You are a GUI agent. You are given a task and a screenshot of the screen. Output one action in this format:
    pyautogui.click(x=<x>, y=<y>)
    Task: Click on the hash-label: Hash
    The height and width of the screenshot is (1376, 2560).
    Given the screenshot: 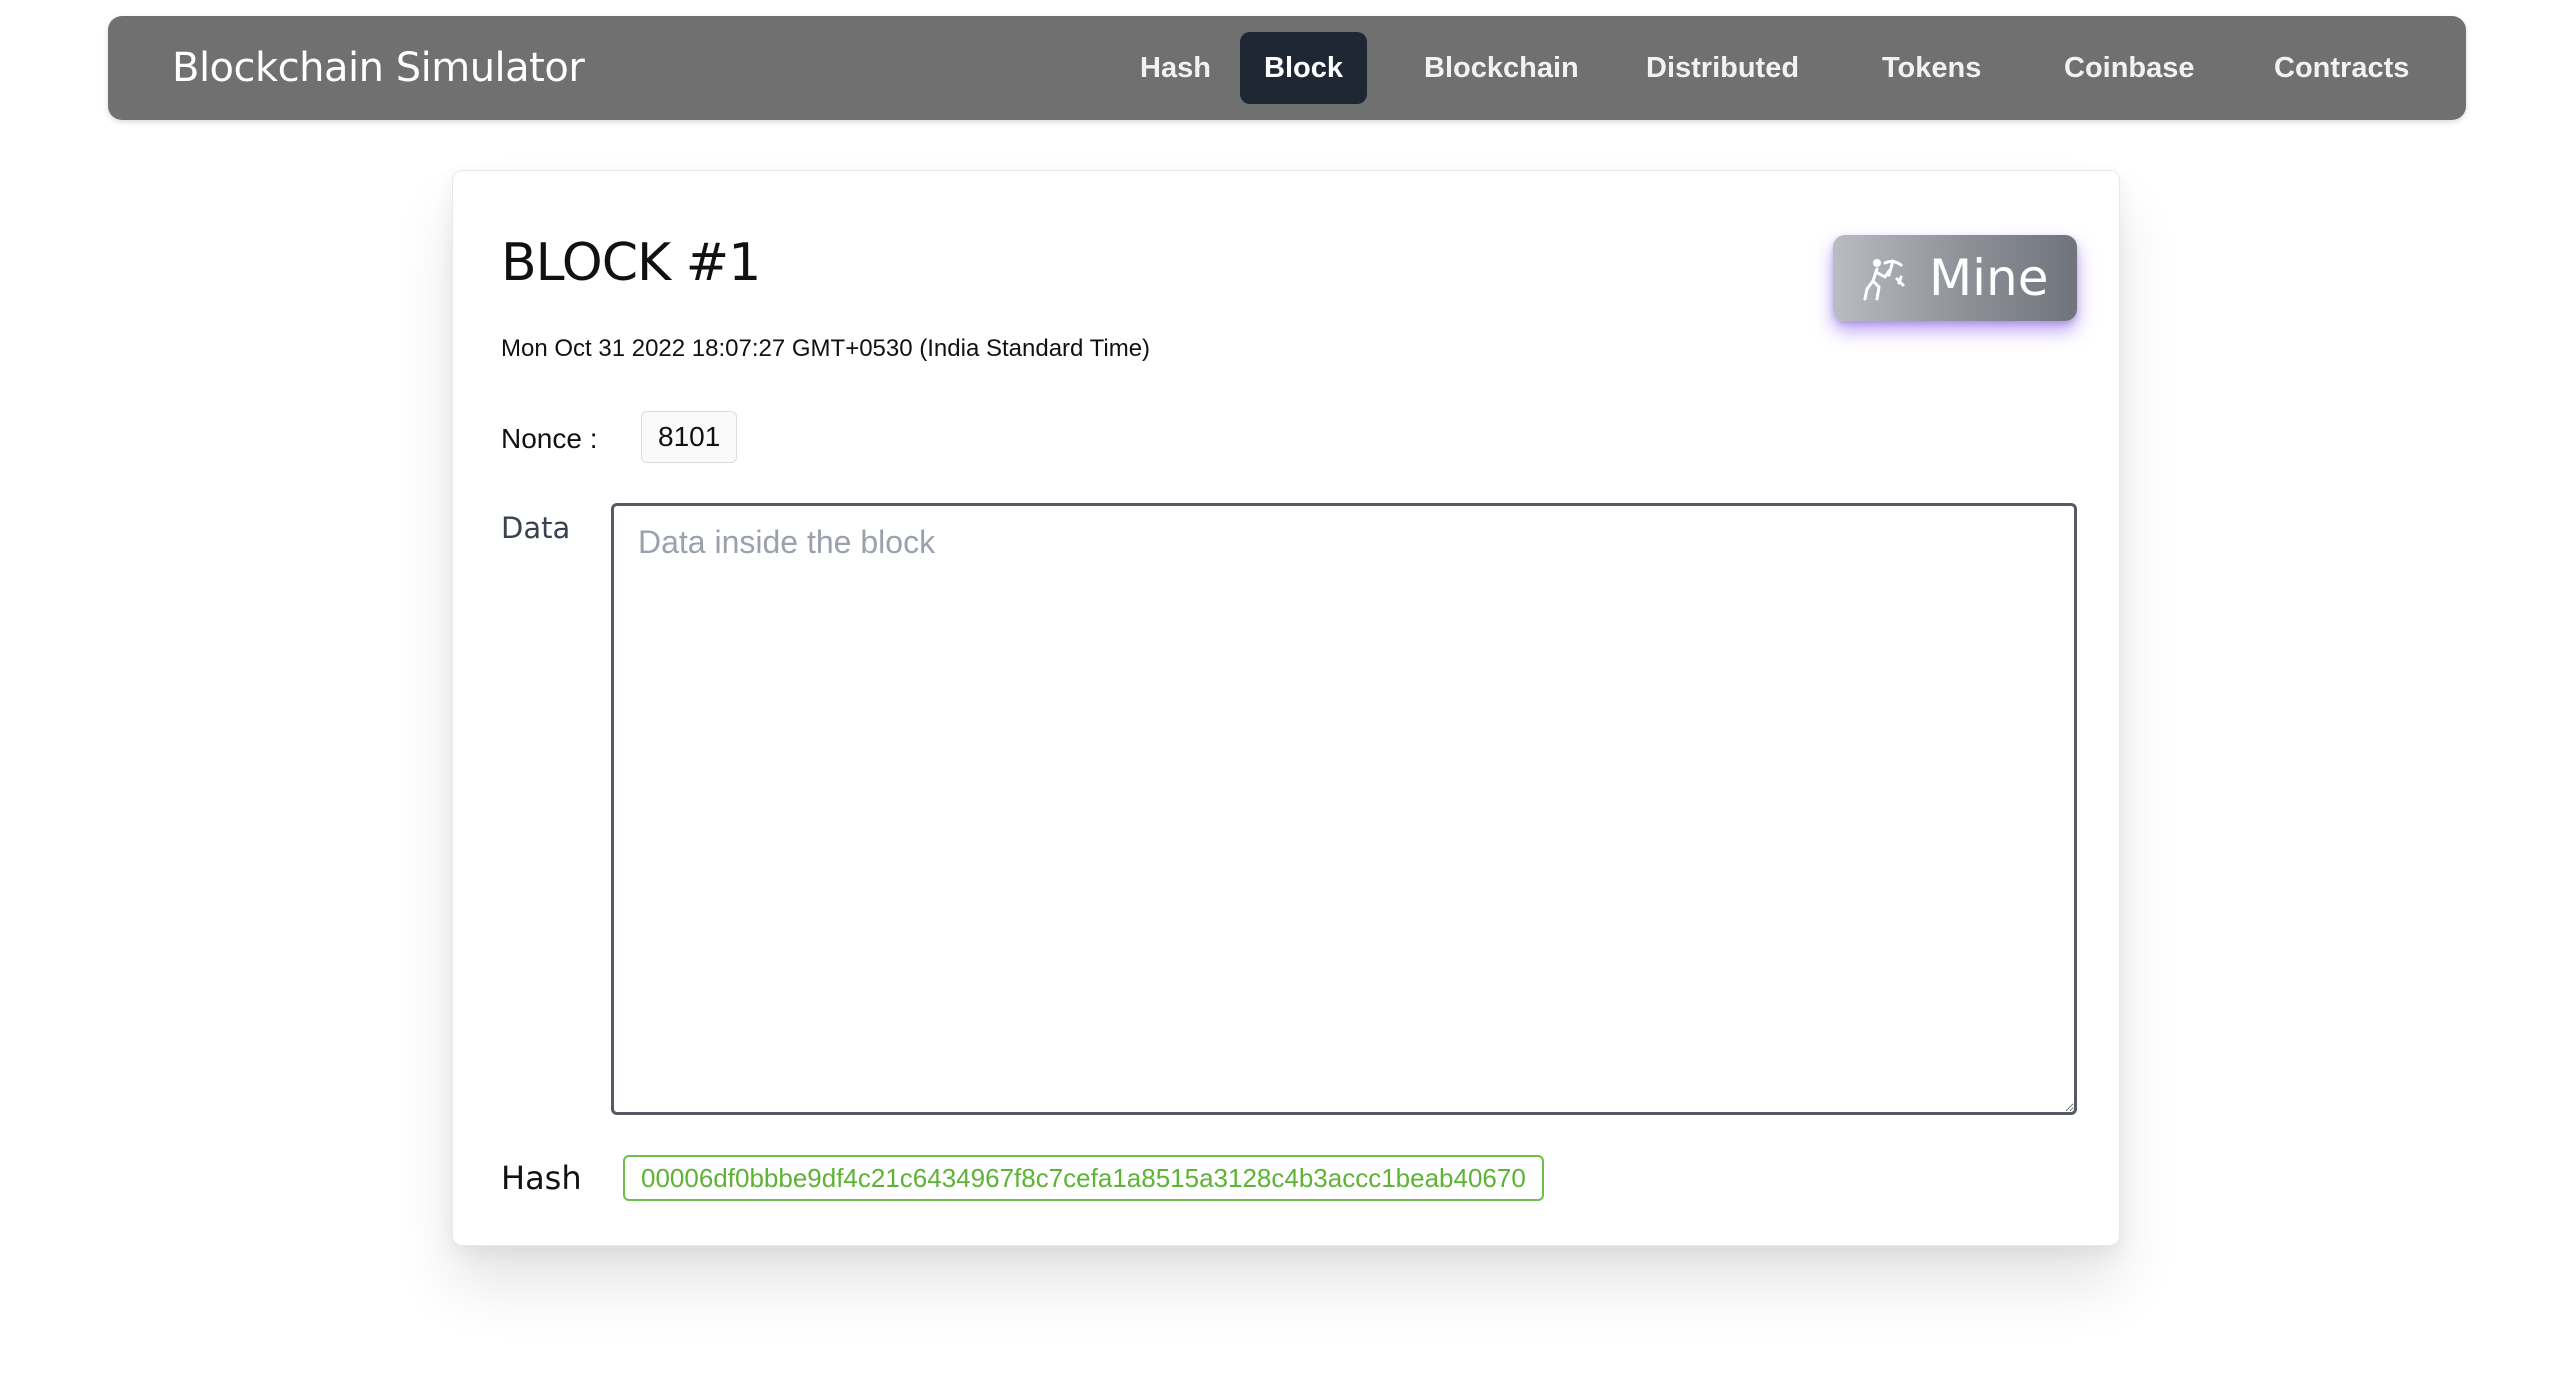 What is the action you would take?
    pyautogui.click(x=541, y=1178)
    